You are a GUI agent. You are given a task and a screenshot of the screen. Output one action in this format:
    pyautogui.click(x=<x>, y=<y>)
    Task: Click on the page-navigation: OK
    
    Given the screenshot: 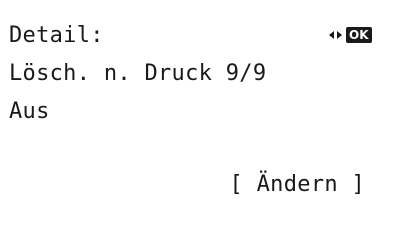 What is the action you would take?
    pyautogui.click(x=350, y=35)
    